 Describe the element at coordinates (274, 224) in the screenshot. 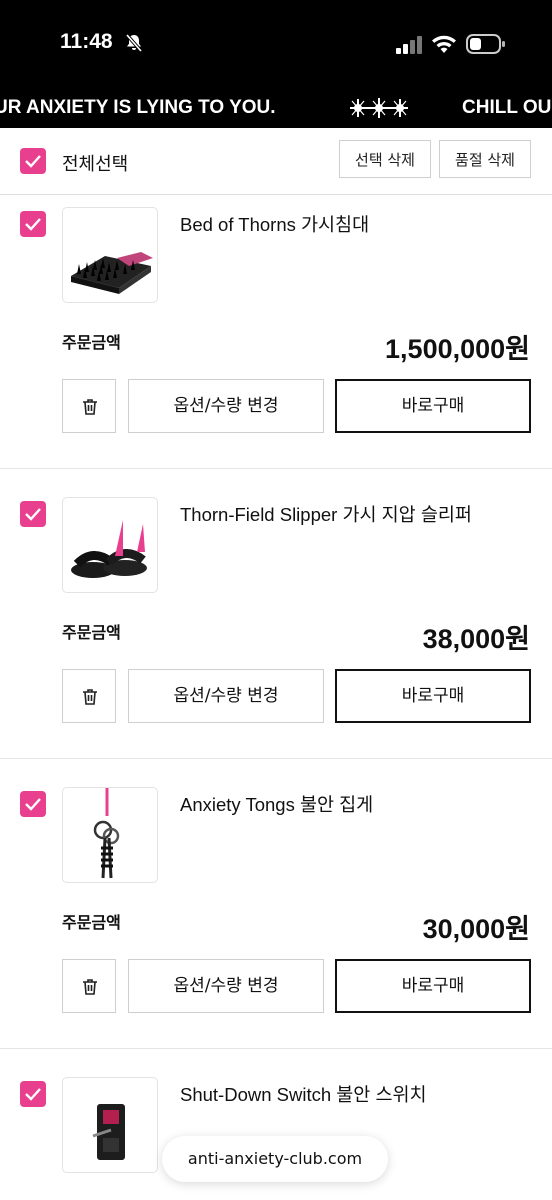

I see `product-name: Bed of Thorns 가시침대` at that location.